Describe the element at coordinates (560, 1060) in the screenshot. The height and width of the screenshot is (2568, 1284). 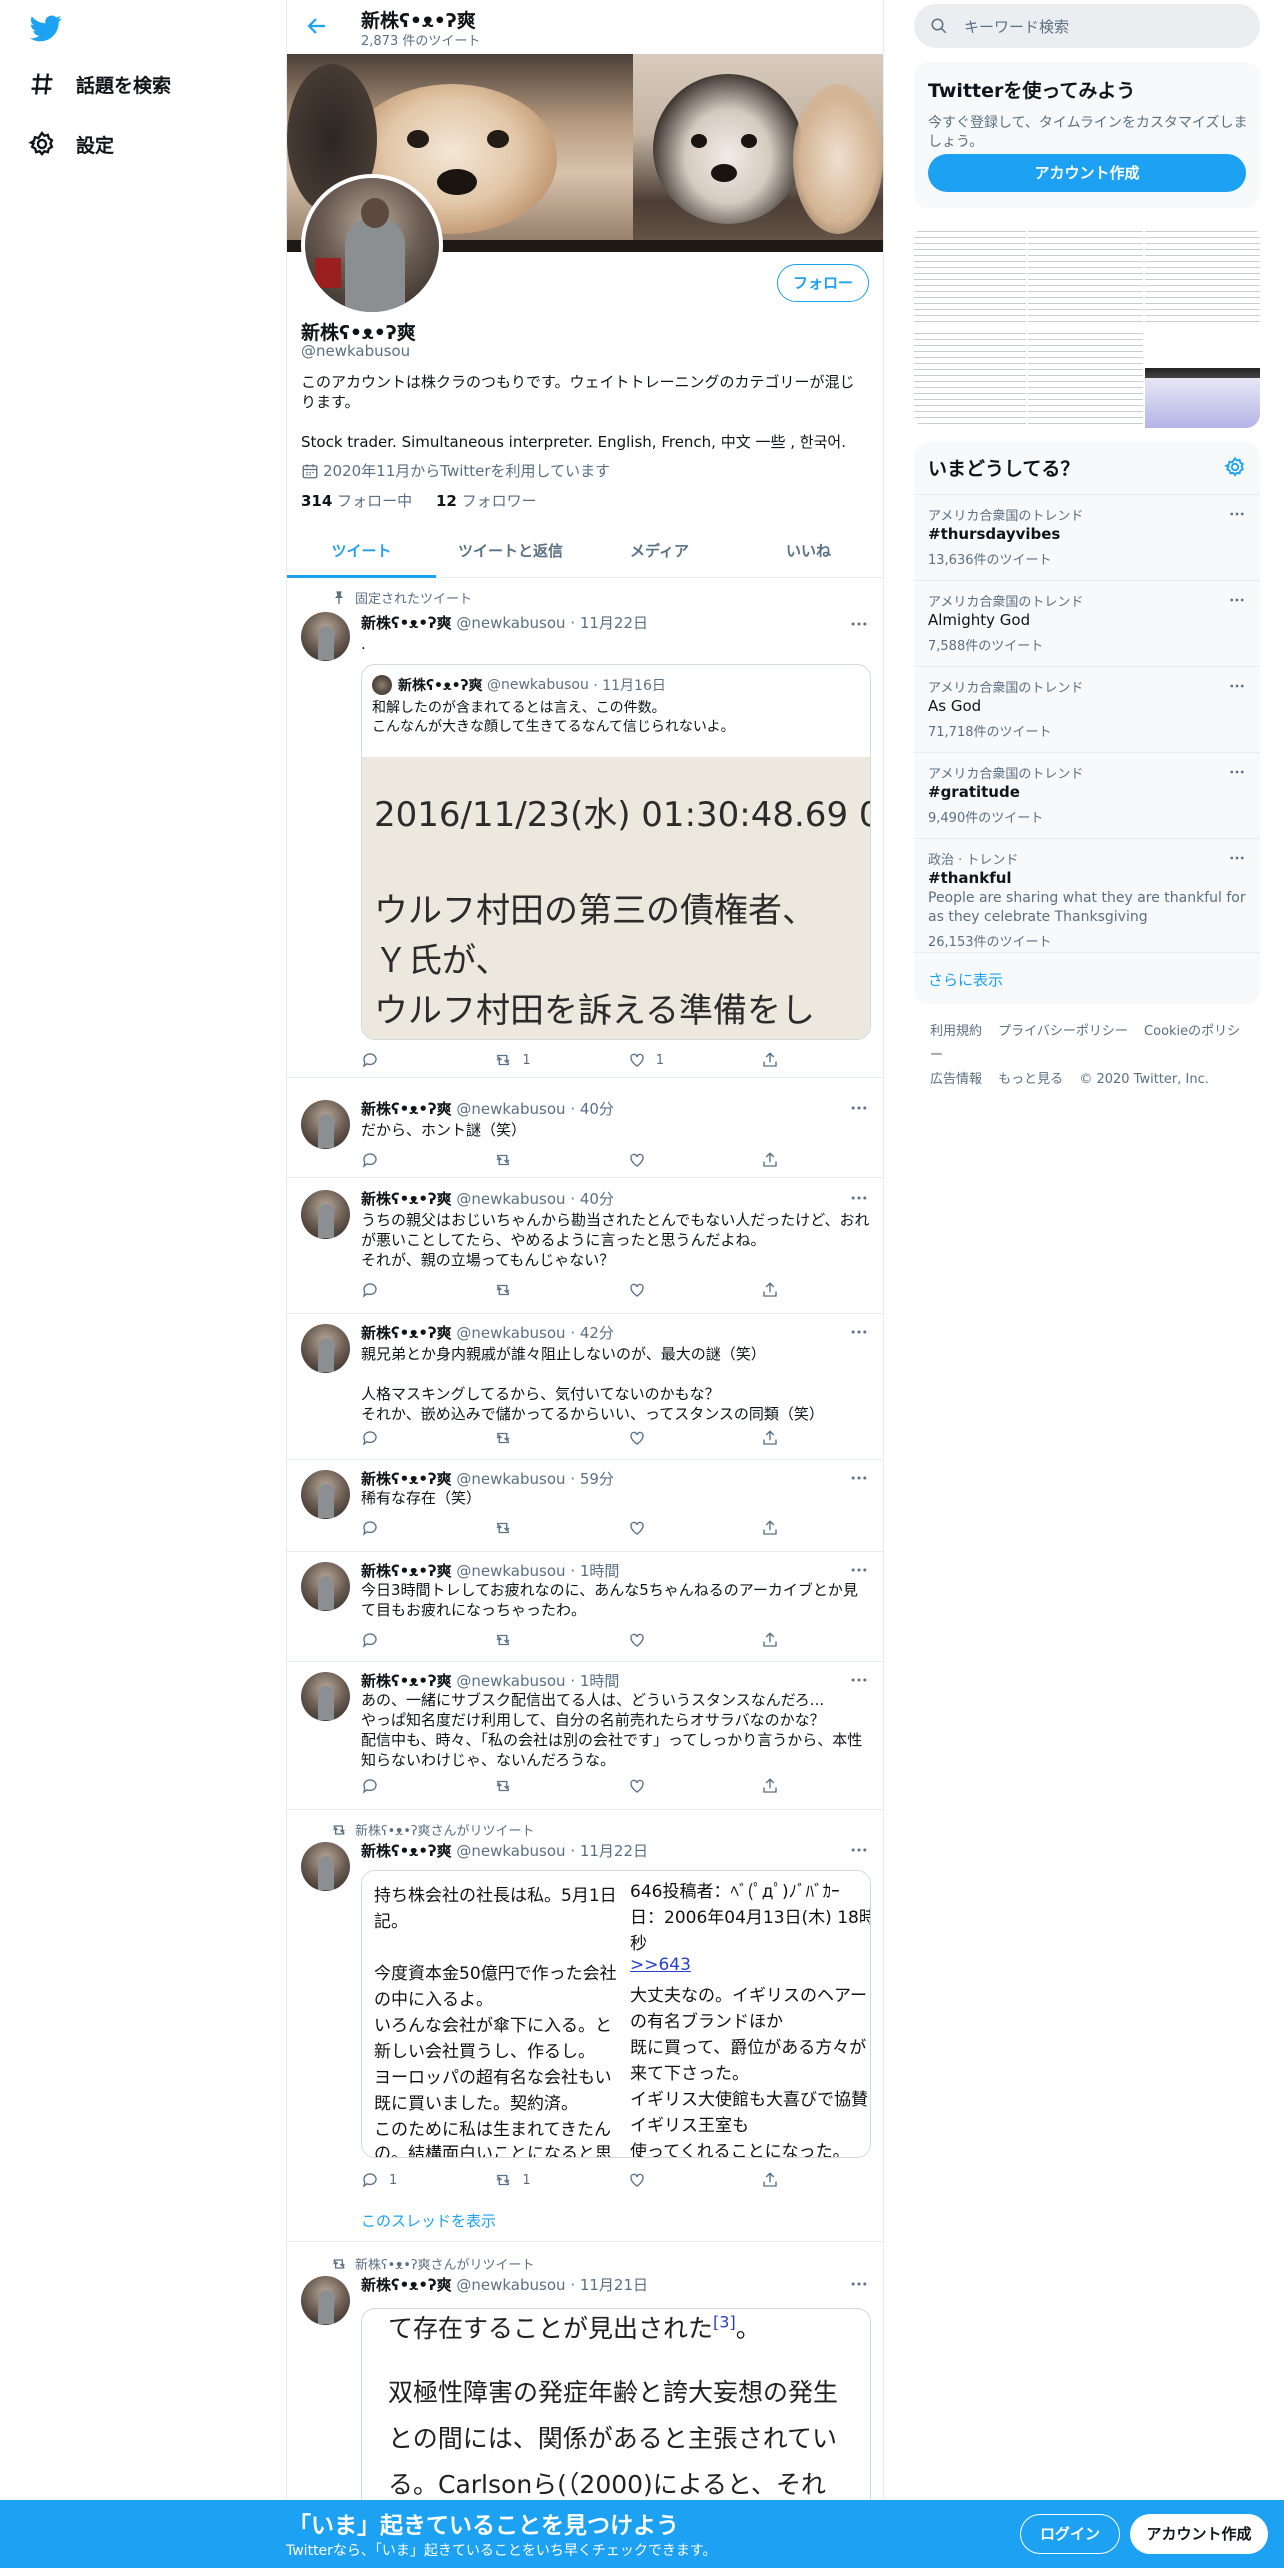
I see `retweet-button: 1` at that location.